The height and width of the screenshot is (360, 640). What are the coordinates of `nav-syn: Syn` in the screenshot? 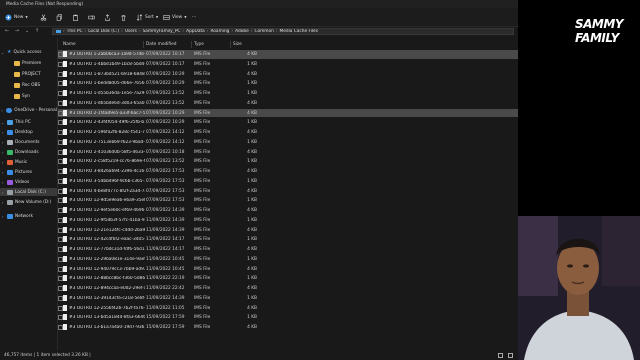 It's located at (28, 96).